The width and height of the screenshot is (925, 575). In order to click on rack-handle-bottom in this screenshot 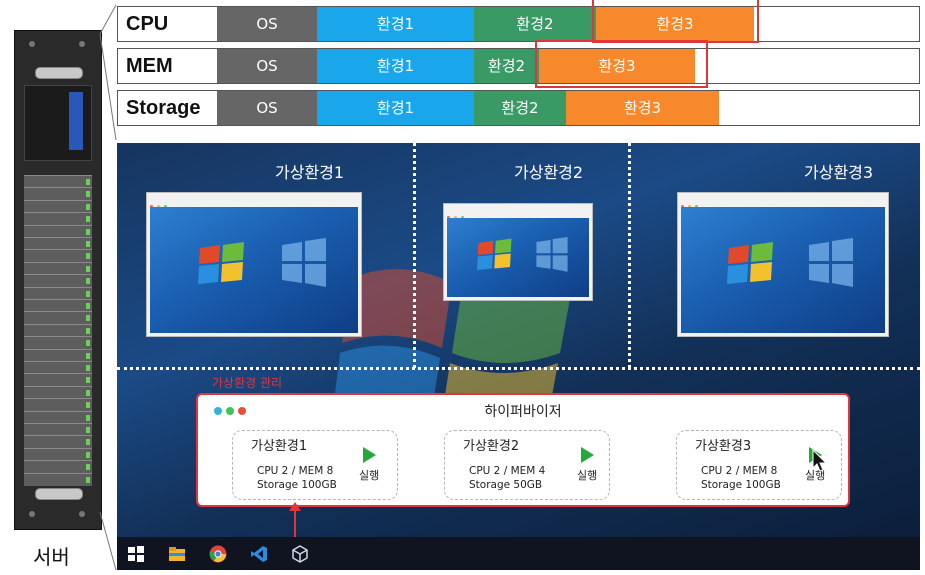, I will do `click(59, 494)`.